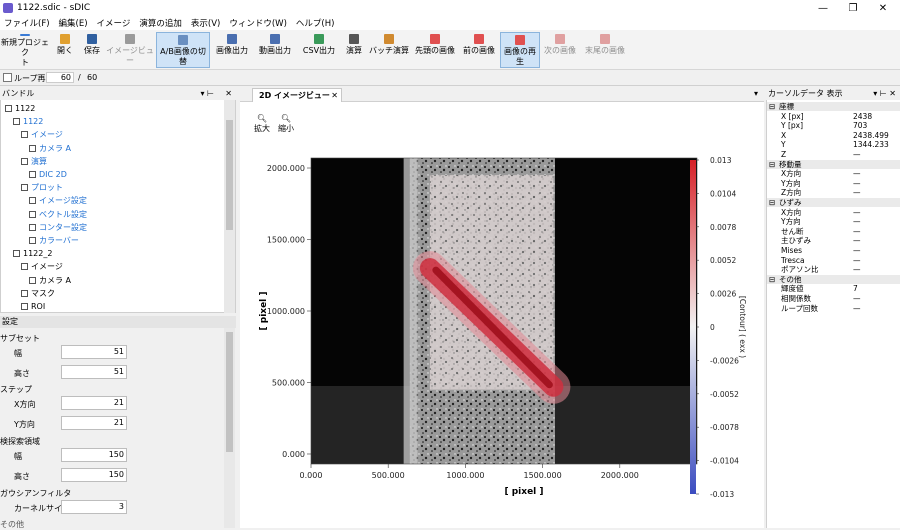  What do you see at coordinates (94, 352) in the screenshot?
I see `subset-width-input: 51` at bounding box center [94, 352].